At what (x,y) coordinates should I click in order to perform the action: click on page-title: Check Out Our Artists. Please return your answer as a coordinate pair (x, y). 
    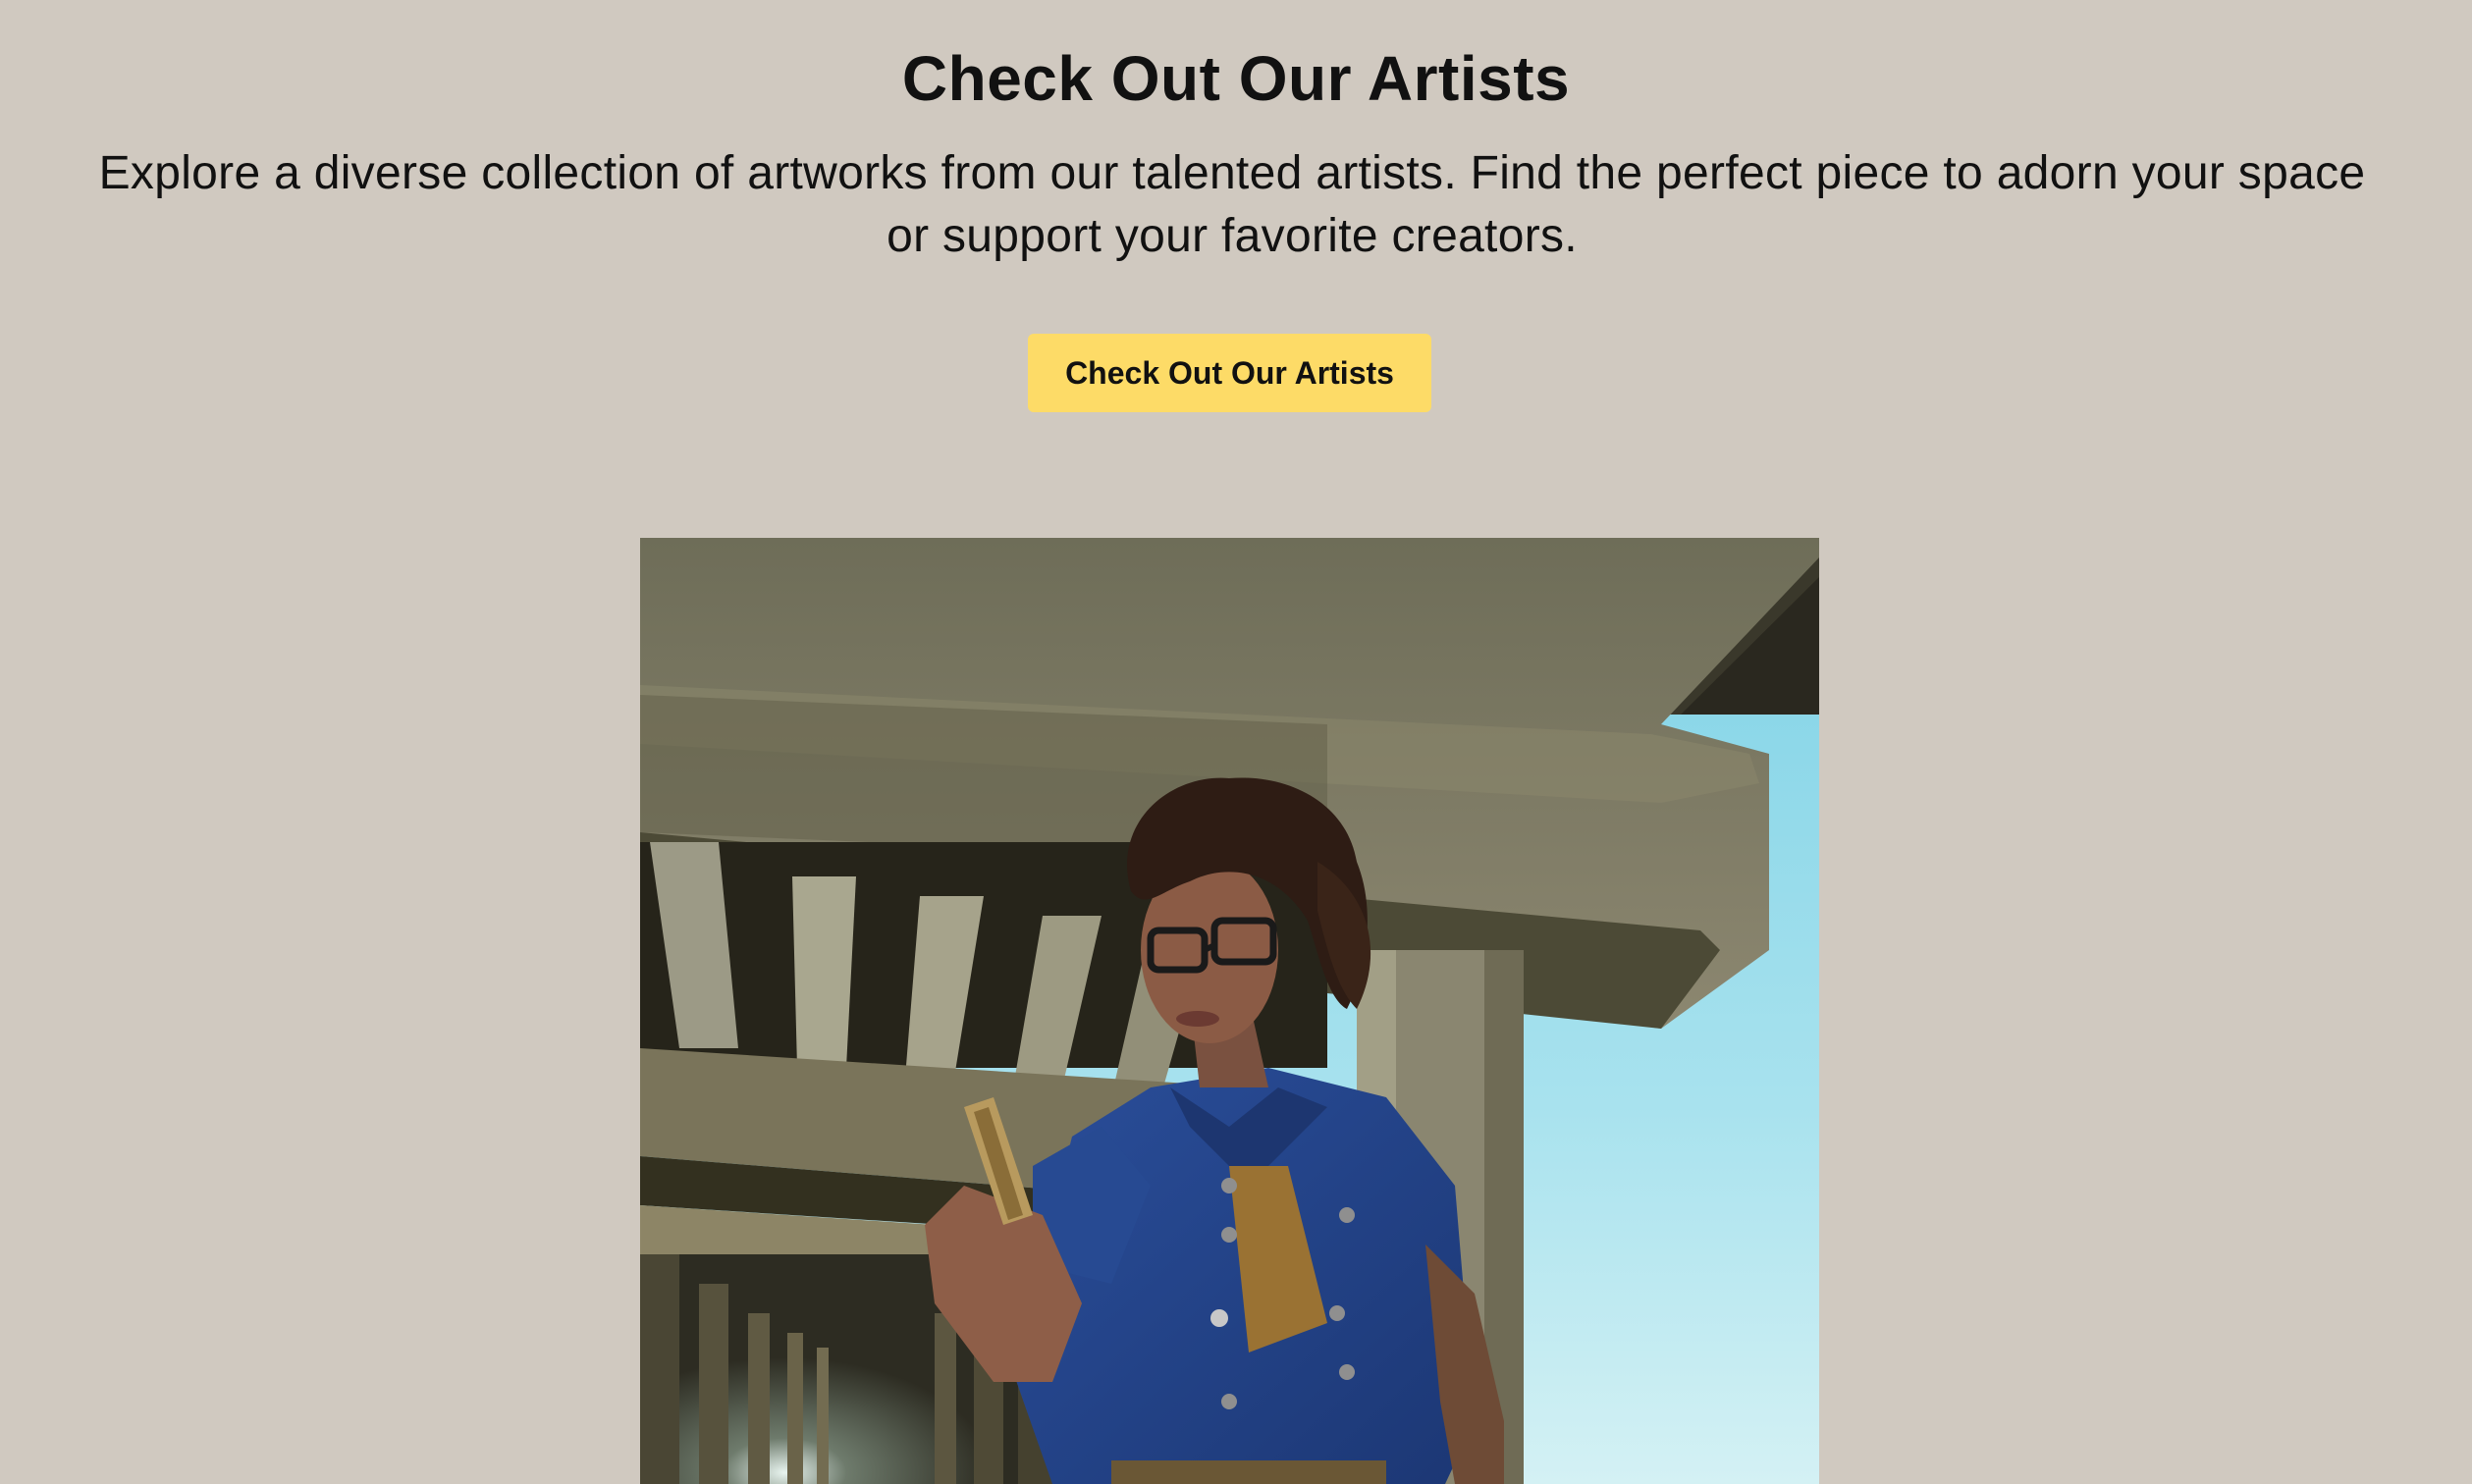
    Looking at the image, I should click on (1236, 78).